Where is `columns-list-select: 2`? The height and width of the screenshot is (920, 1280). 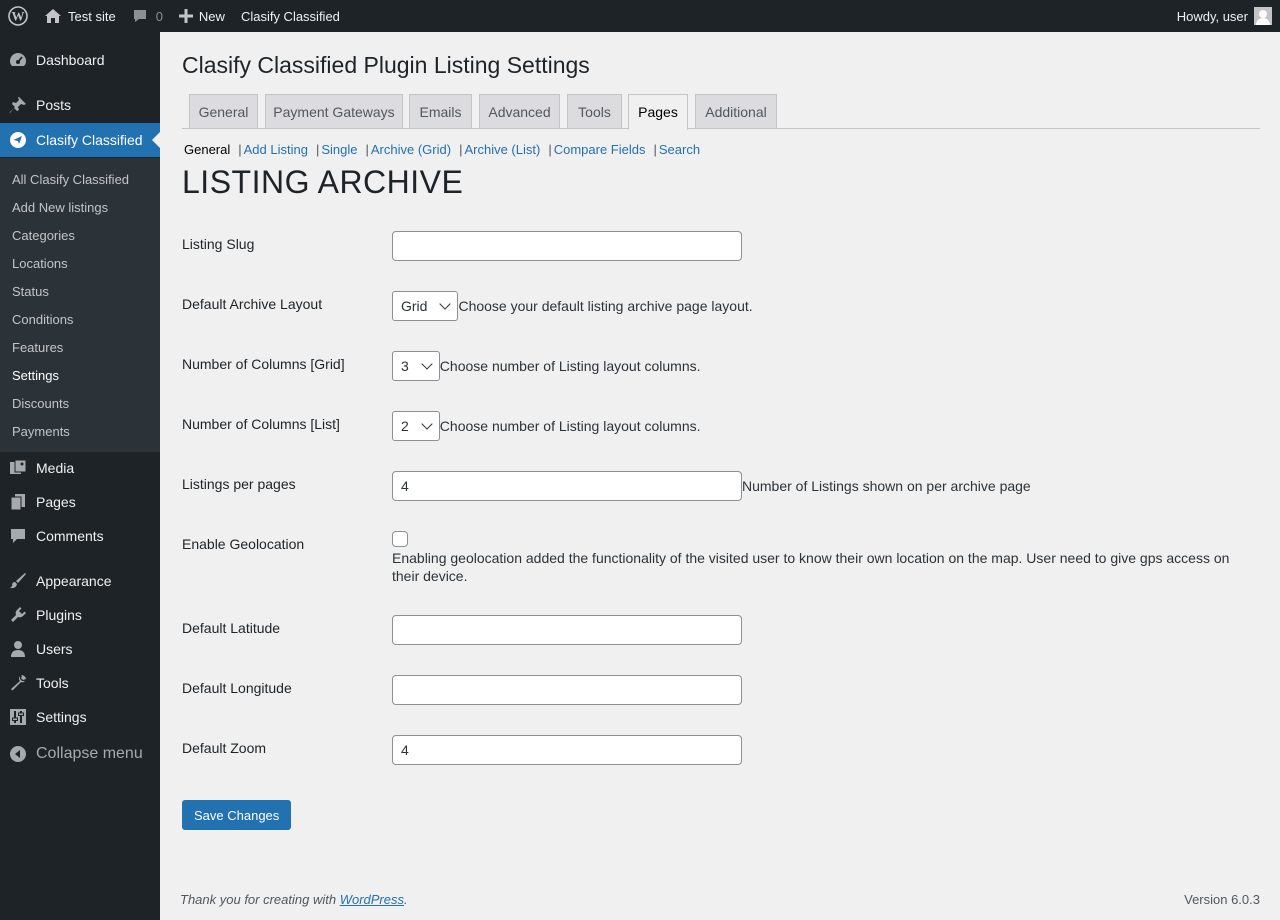
columns-list-select: 2 is located at coordinates (416, 426).